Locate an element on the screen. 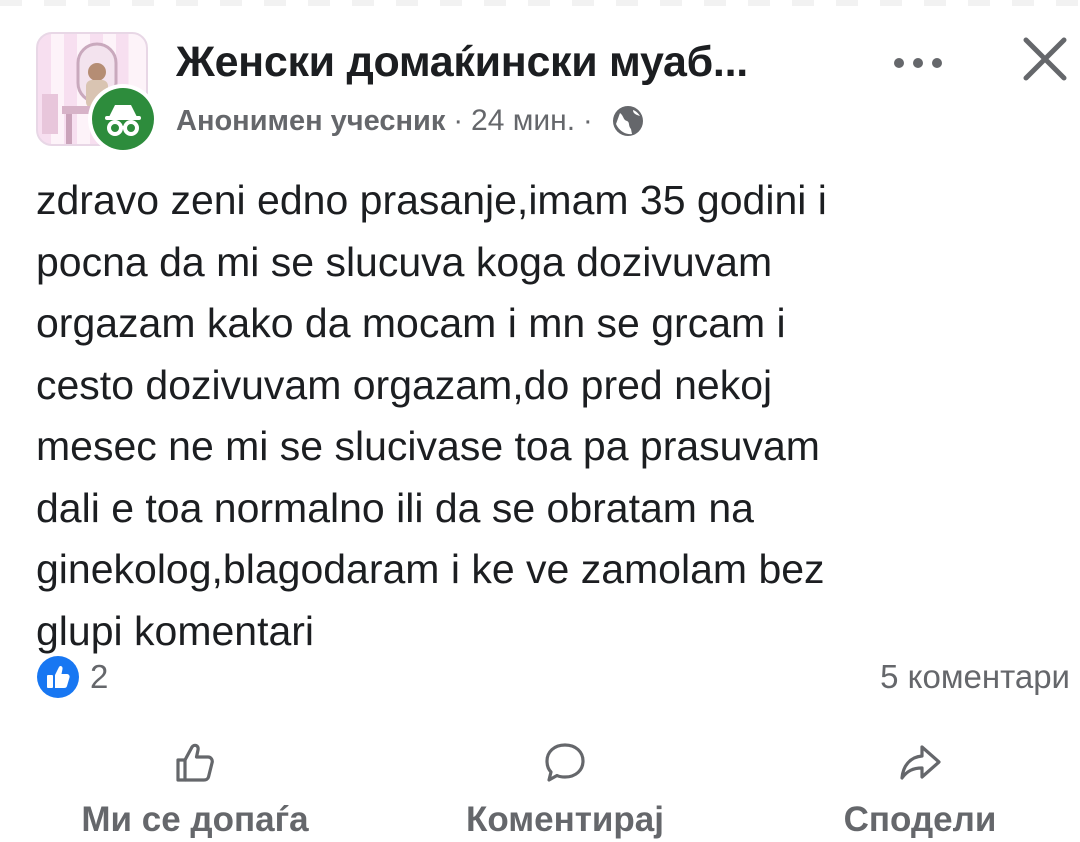 Image resolution: width=1080 pixels, height=842 pixels. comment-button: Коментирај is located at coordinates (565, 789).